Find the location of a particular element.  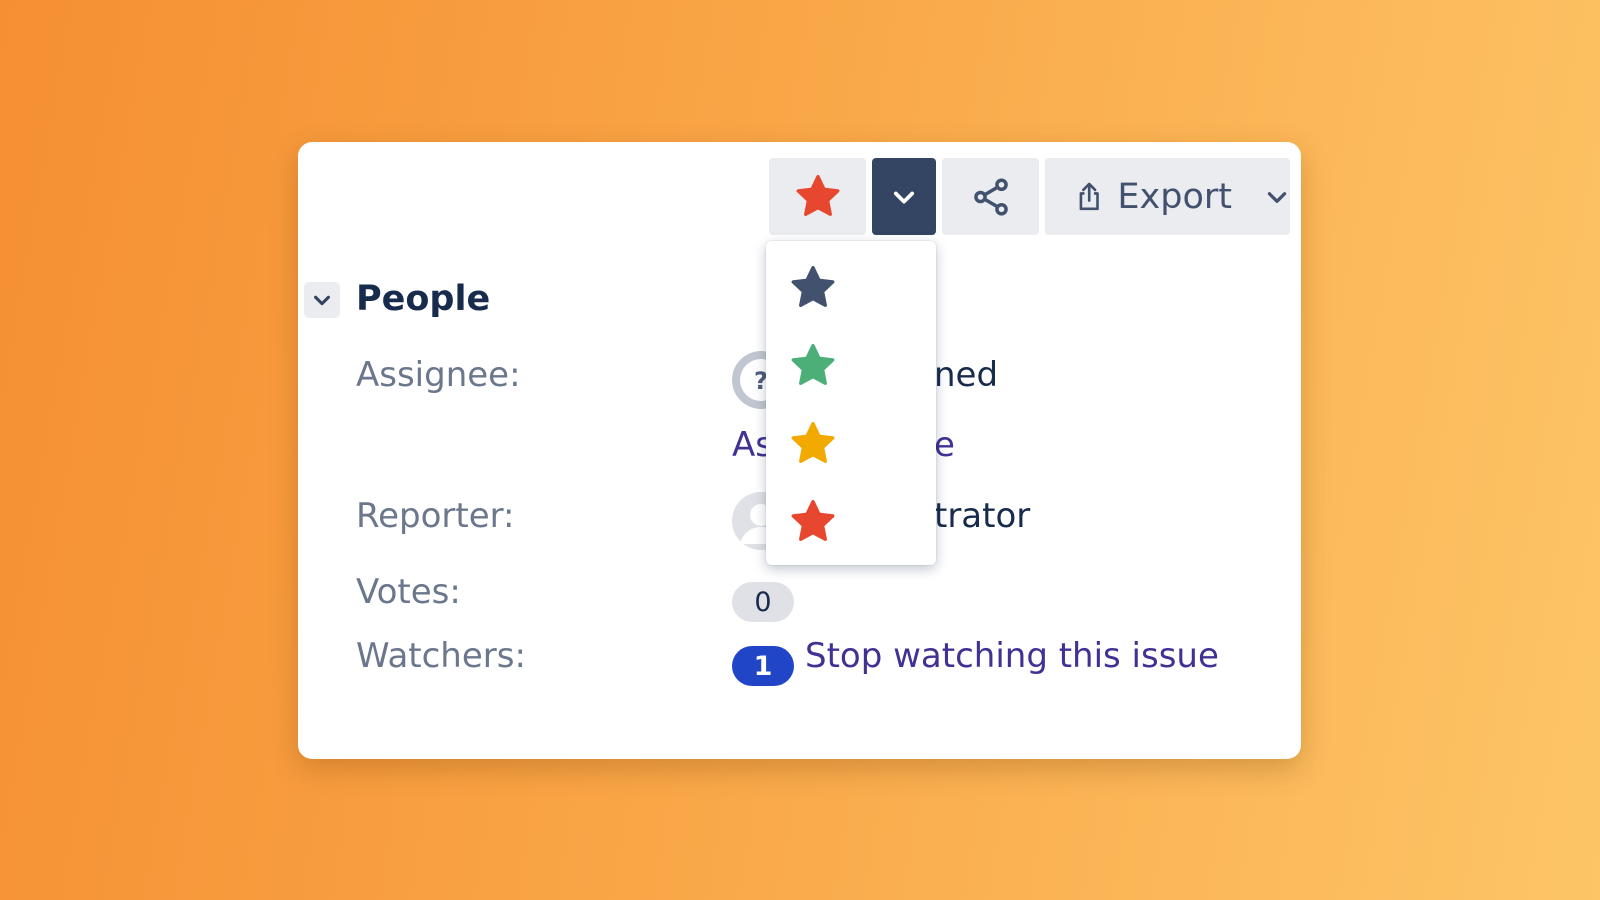

star-menu-item-red is located at coordinates (851, 522).